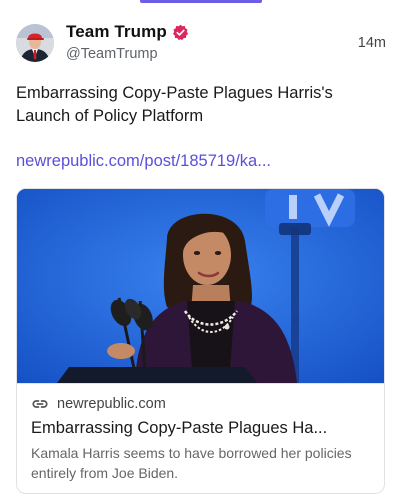 This screenshot has height=500, width=401. What do you see at coordinates (127, 54) in the screenshot?
I see `author-handle: @TeamTrump` at bounding box center [127, 54].